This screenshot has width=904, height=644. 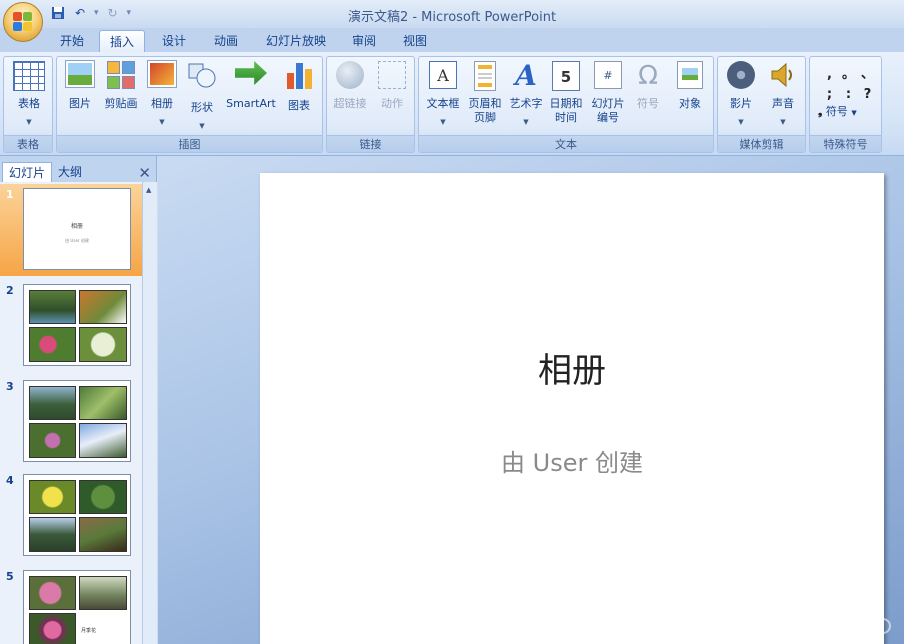 What do you see at coordinates (829, 77) in the screenshot?
I see `symbol-comma: ,` at bounding box center [829, 77].